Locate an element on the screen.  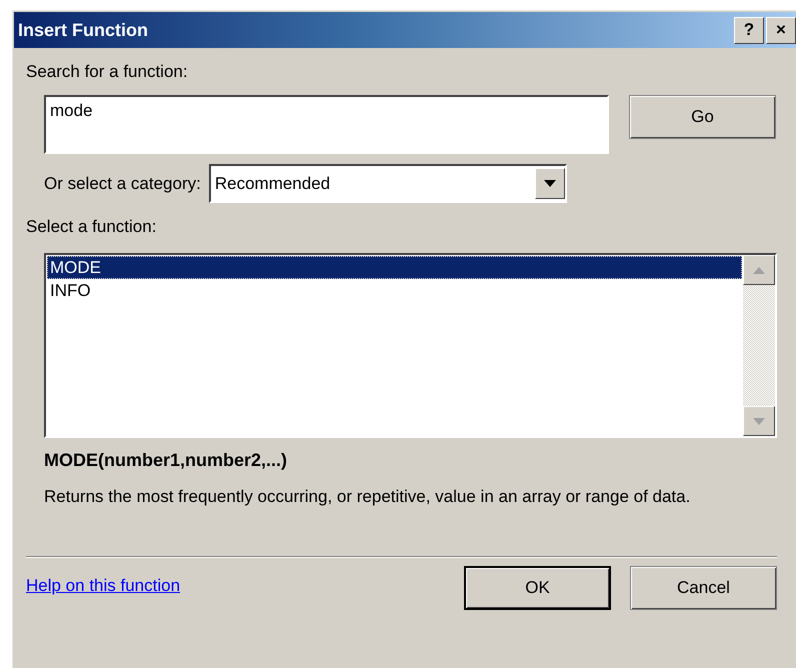
help-button: ? is located at coordinates (749, 30).